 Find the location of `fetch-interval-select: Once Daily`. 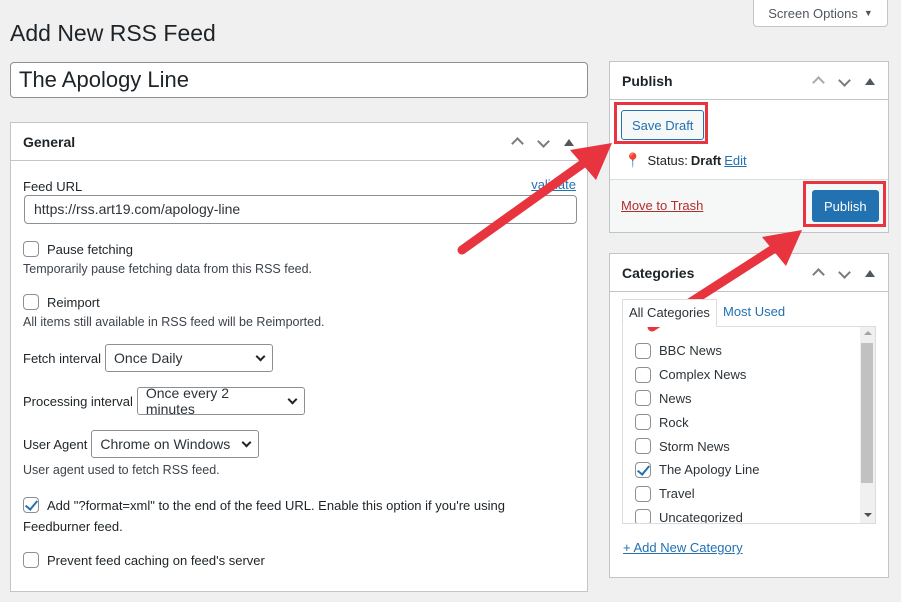

fetch-interval-select: Once Daily is located at coordinates (189, 358).